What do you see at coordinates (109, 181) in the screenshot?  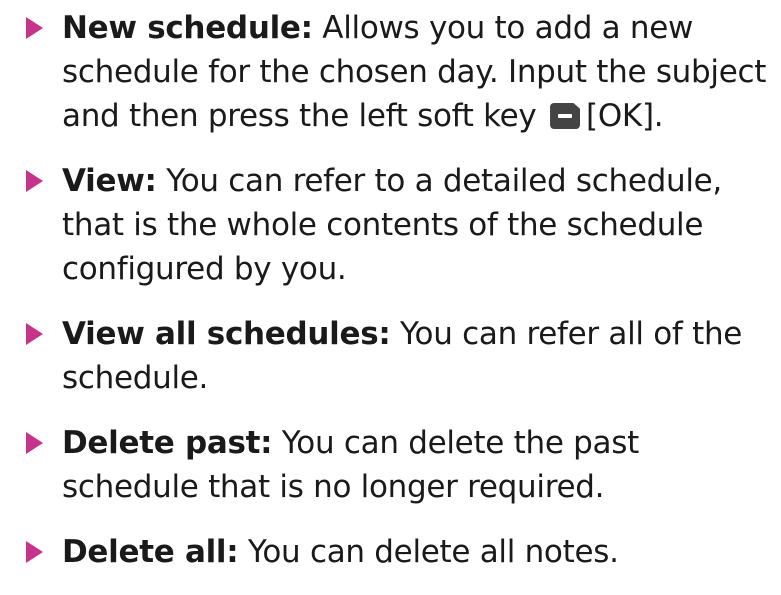 I see `item-term: View:` at bounding box center [109, 181].